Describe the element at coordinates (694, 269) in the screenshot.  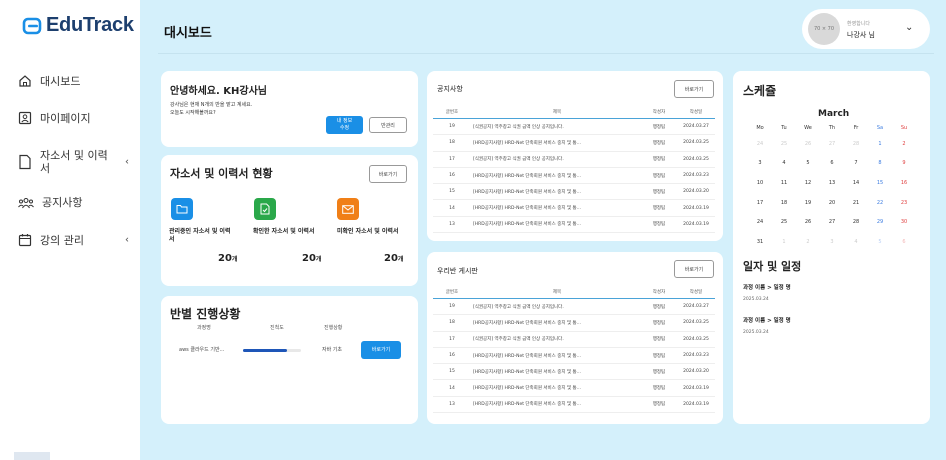
I see `class-board-shortcut-button: 바로가기` at that location.